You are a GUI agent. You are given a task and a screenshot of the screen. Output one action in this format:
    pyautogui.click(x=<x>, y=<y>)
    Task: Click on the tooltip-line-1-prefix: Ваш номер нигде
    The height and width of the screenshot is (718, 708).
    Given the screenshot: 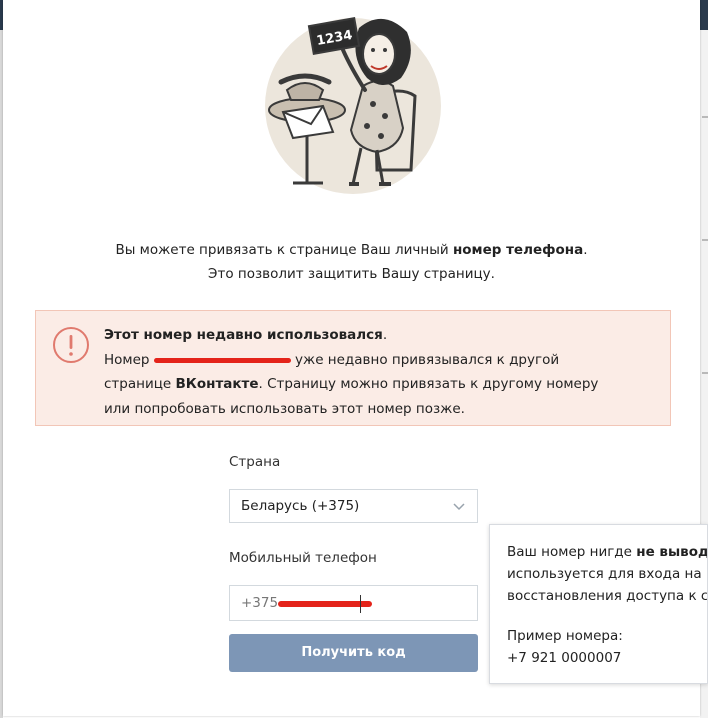 What is the action you would take?
    pyautogui.click(x=572, y=552)
    